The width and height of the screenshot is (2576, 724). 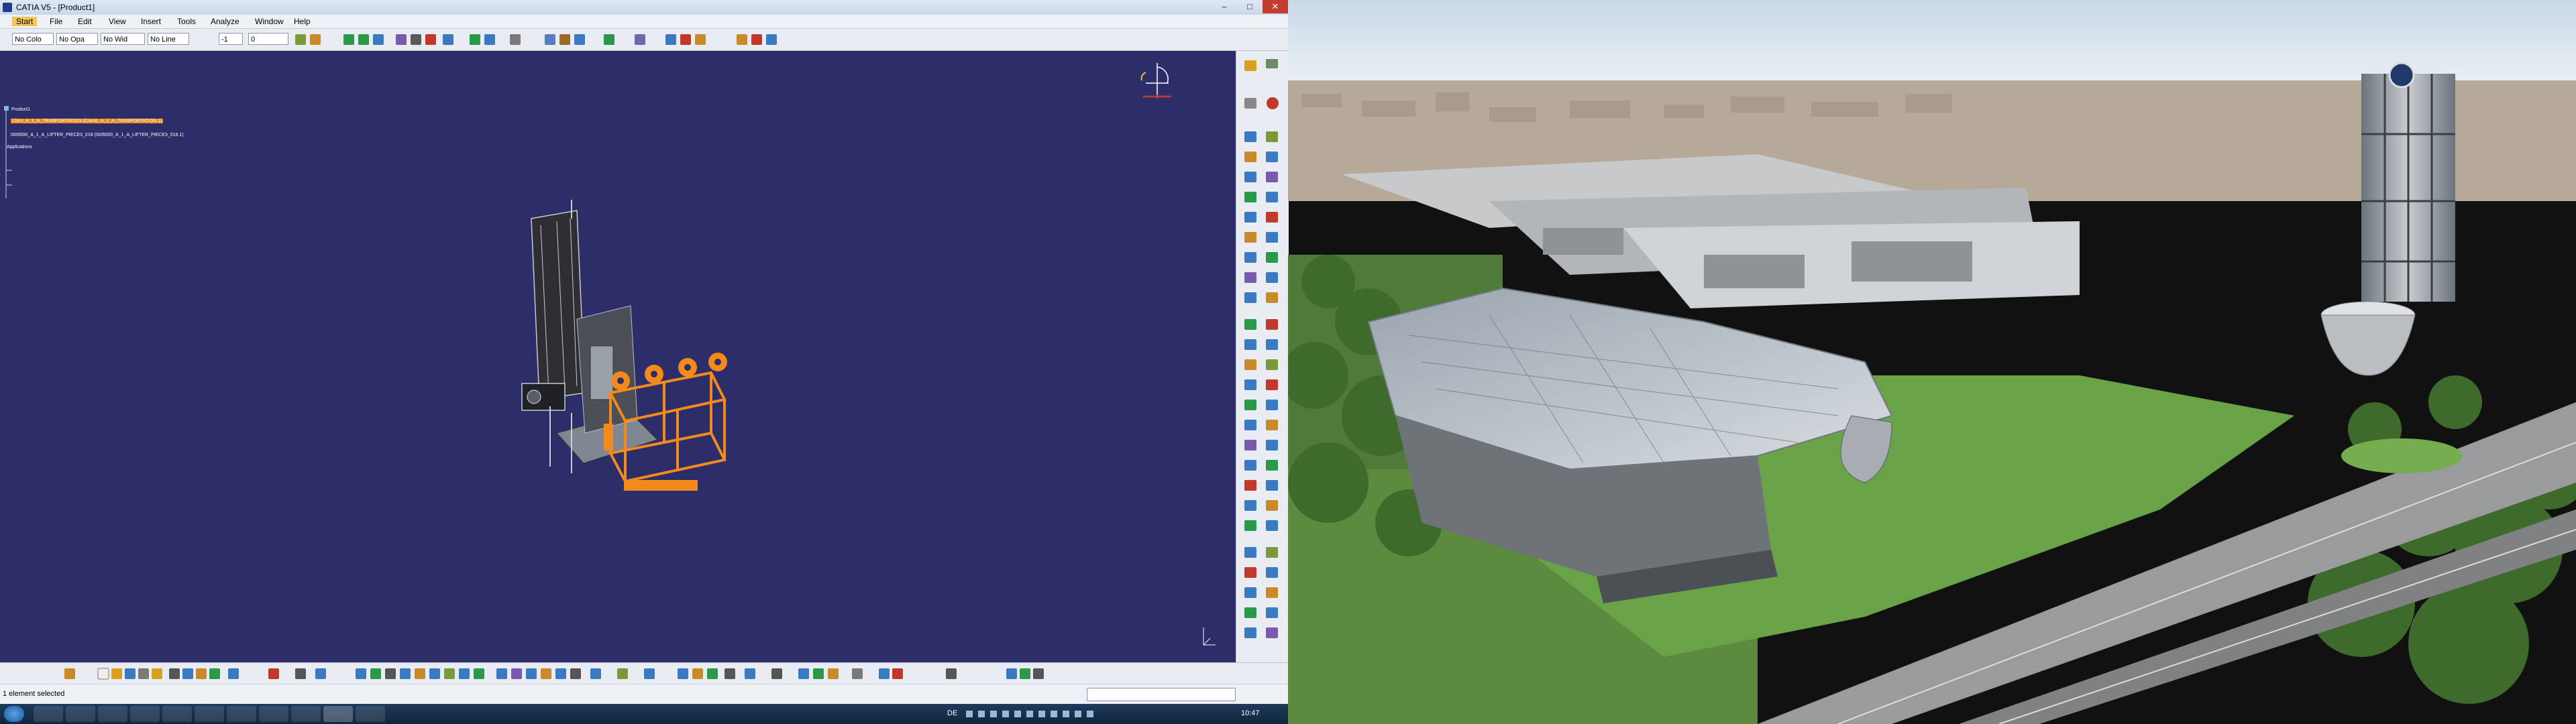 What do you see at coordinates (1275, 6) in the screenshot?
I see `close-button: ✕` at bounding box center [1275, 6].